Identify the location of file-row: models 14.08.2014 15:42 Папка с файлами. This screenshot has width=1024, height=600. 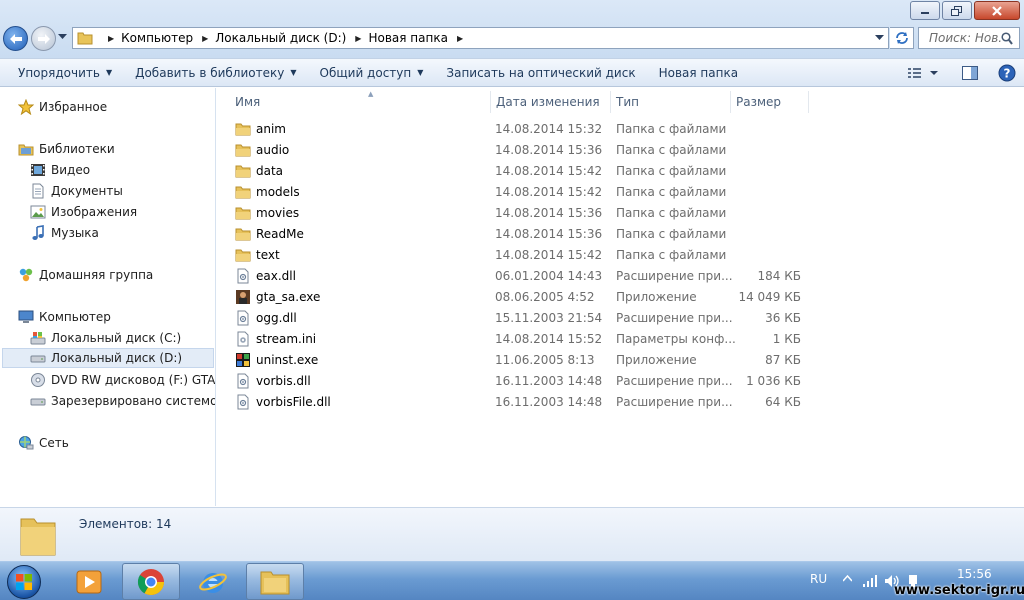
(517, 192).